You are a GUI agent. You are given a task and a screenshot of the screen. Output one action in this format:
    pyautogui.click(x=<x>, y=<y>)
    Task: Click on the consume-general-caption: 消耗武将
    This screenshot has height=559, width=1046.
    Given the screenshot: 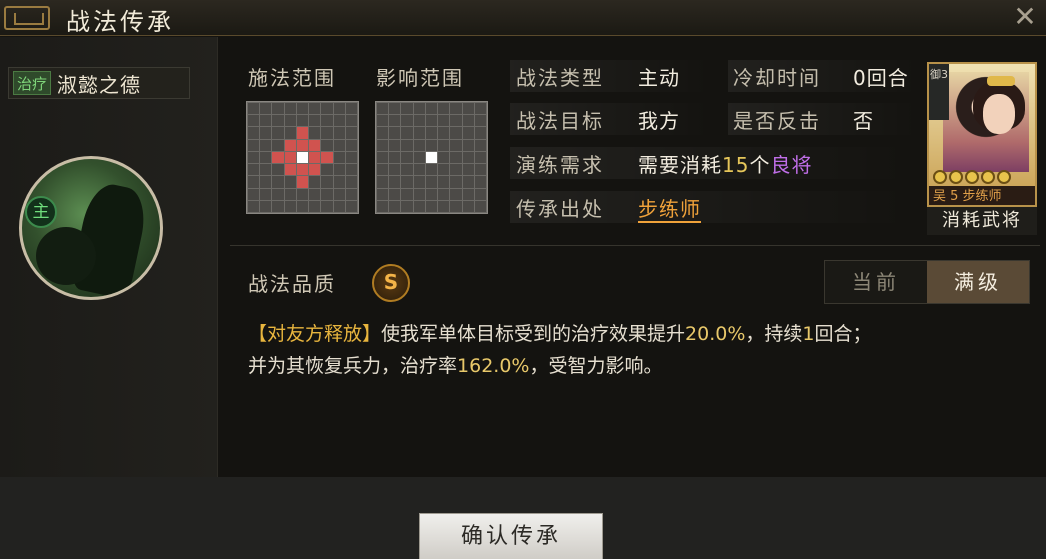 What is the action you would take?
    pyautogui.click(x=982, y=221)
    